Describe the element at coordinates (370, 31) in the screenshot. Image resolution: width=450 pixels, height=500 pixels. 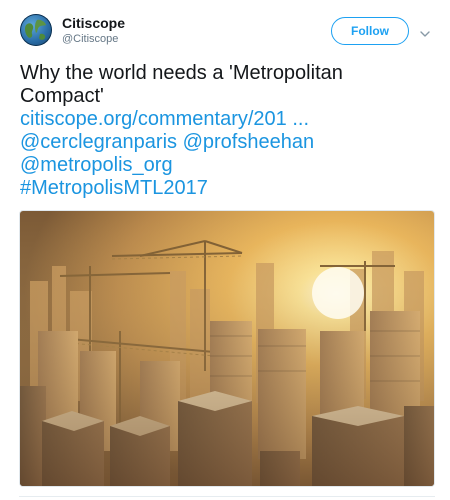
I see `follow-button: Follow` at that location.